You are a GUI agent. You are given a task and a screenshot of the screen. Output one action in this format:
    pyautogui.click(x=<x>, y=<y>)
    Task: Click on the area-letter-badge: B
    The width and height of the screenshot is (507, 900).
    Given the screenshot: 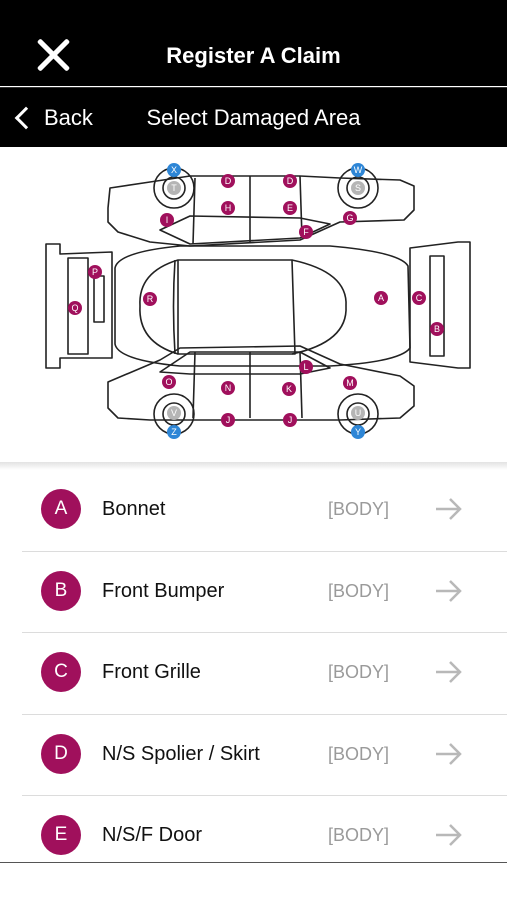 What is the action you would take?
    pyautogui.click(x=61, y=590)
    